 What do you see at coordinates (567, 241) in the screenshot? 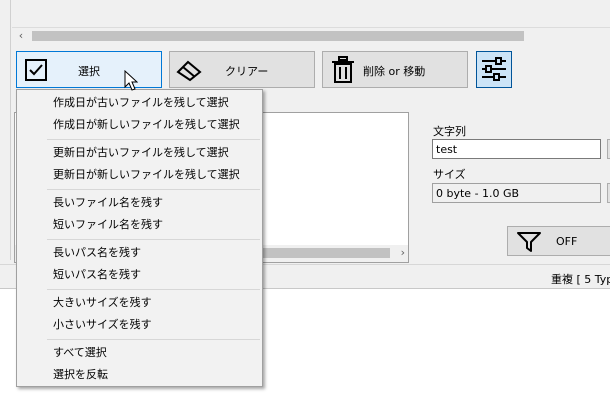
I see `filter-toggle-label: OFF` at bounding box center [567, 241].